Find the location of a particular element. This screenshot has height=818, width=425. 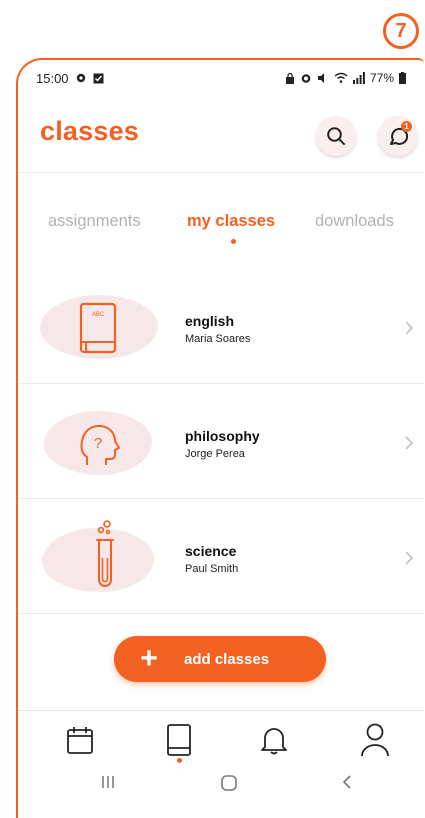

page-title: classes is located at coordinates (89, 131).